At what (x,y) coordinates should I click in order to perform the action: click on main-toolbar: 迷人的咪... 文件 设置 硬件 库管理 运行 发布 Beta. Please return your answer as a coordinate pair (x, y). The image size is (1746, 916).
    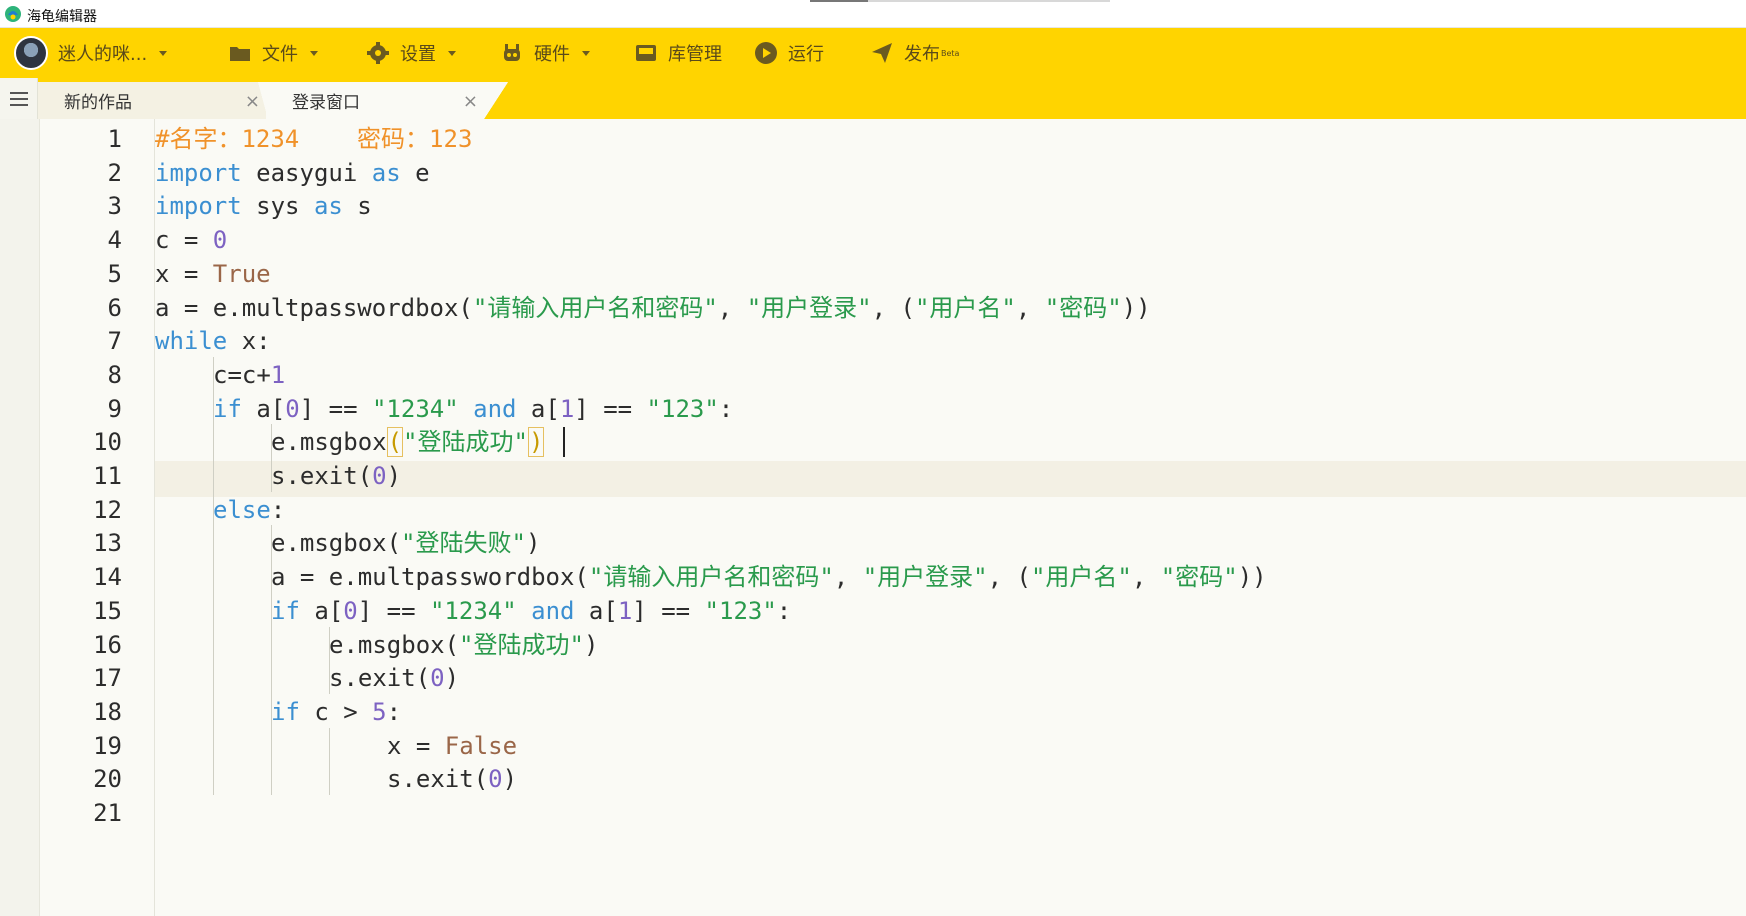
    Looking at the image, I should click on (873, 53).